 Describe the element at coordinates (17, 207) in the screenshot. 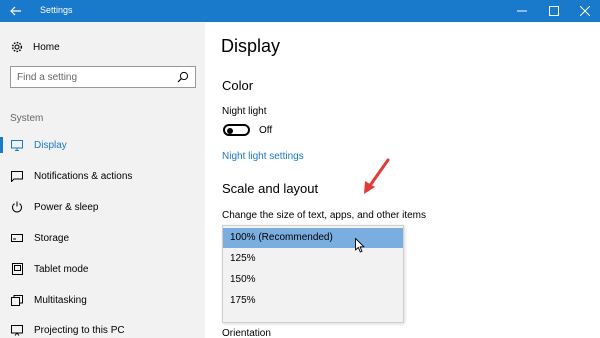

I see `power-icon` at that location.